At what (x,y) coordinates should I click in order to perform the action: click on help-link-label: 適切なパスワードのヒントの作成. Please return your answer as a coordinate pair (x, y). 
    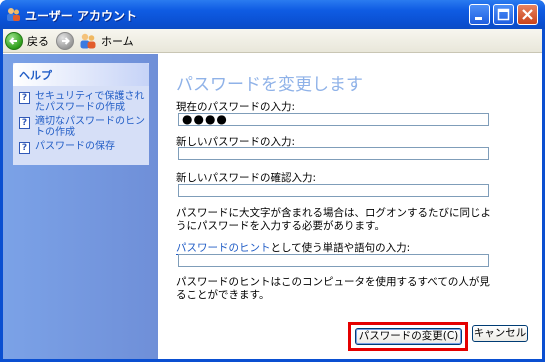
    Looking at the image, I should click on (90, 127).